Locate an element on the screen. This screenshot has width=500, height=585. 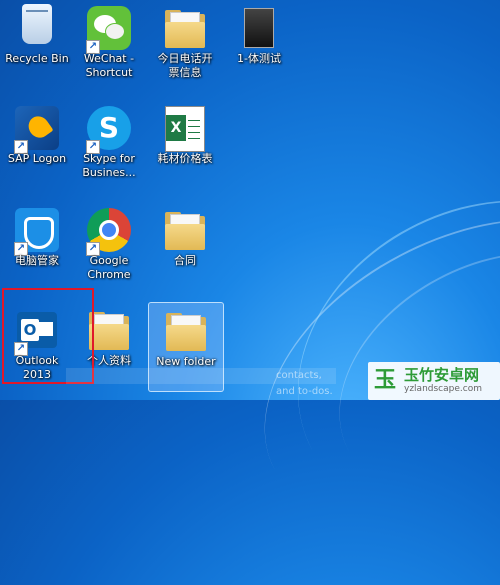
desktop-icon-sap-logon: ↗ SAP Logon is located at coordinates (37, 144).